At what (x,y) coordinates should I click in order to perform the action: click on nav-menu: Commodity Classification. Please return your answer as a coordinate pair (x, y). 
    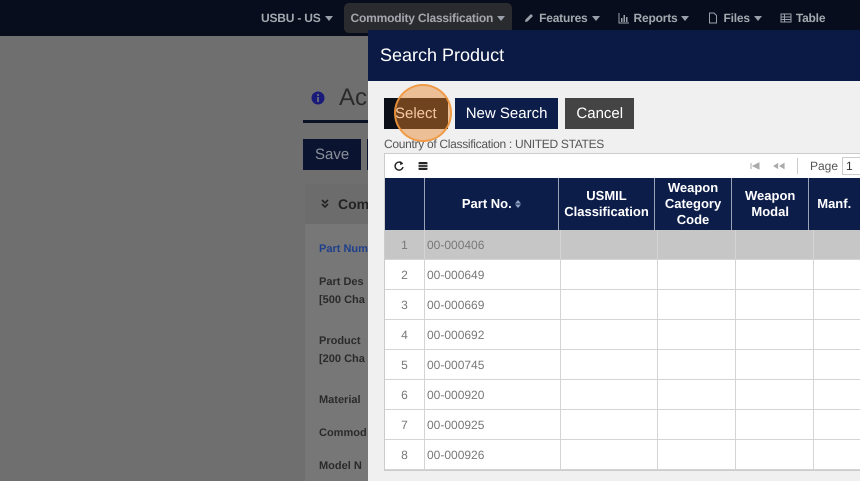
    Looking at the image, I should click on (428, 18).